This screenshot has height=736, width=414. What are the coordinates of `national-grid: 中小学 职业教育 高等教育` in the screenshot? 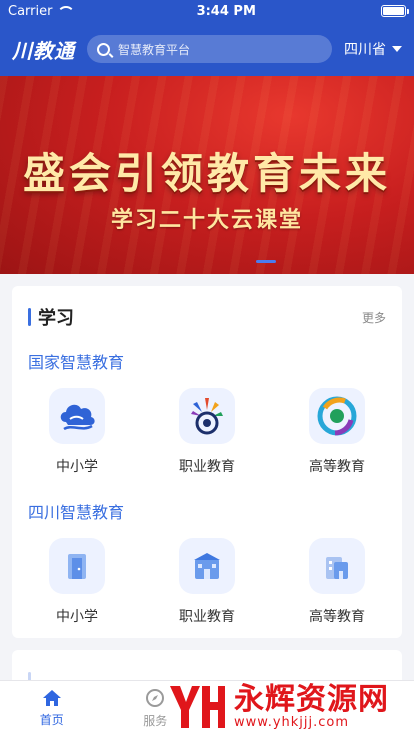 It's located at (207, 432).